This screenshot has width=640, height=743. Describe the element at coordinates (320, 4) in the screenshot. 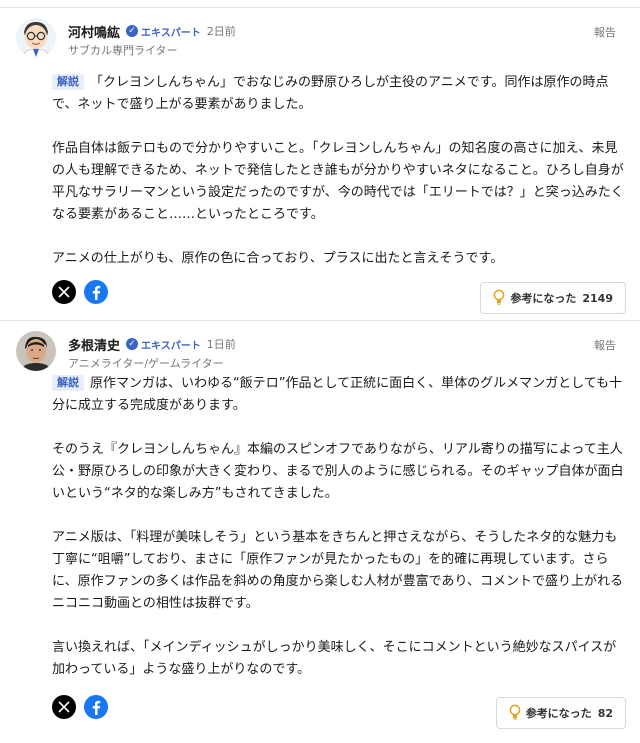

I see `top-divider` at that location.